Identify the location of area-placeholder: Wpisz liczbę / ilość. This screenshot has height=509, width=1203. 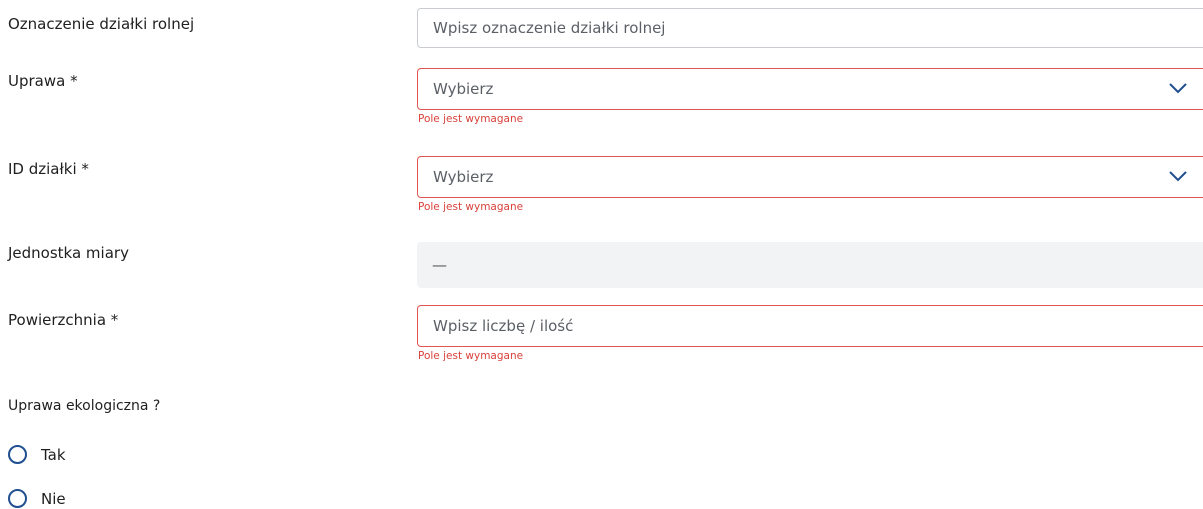
(503, 326).